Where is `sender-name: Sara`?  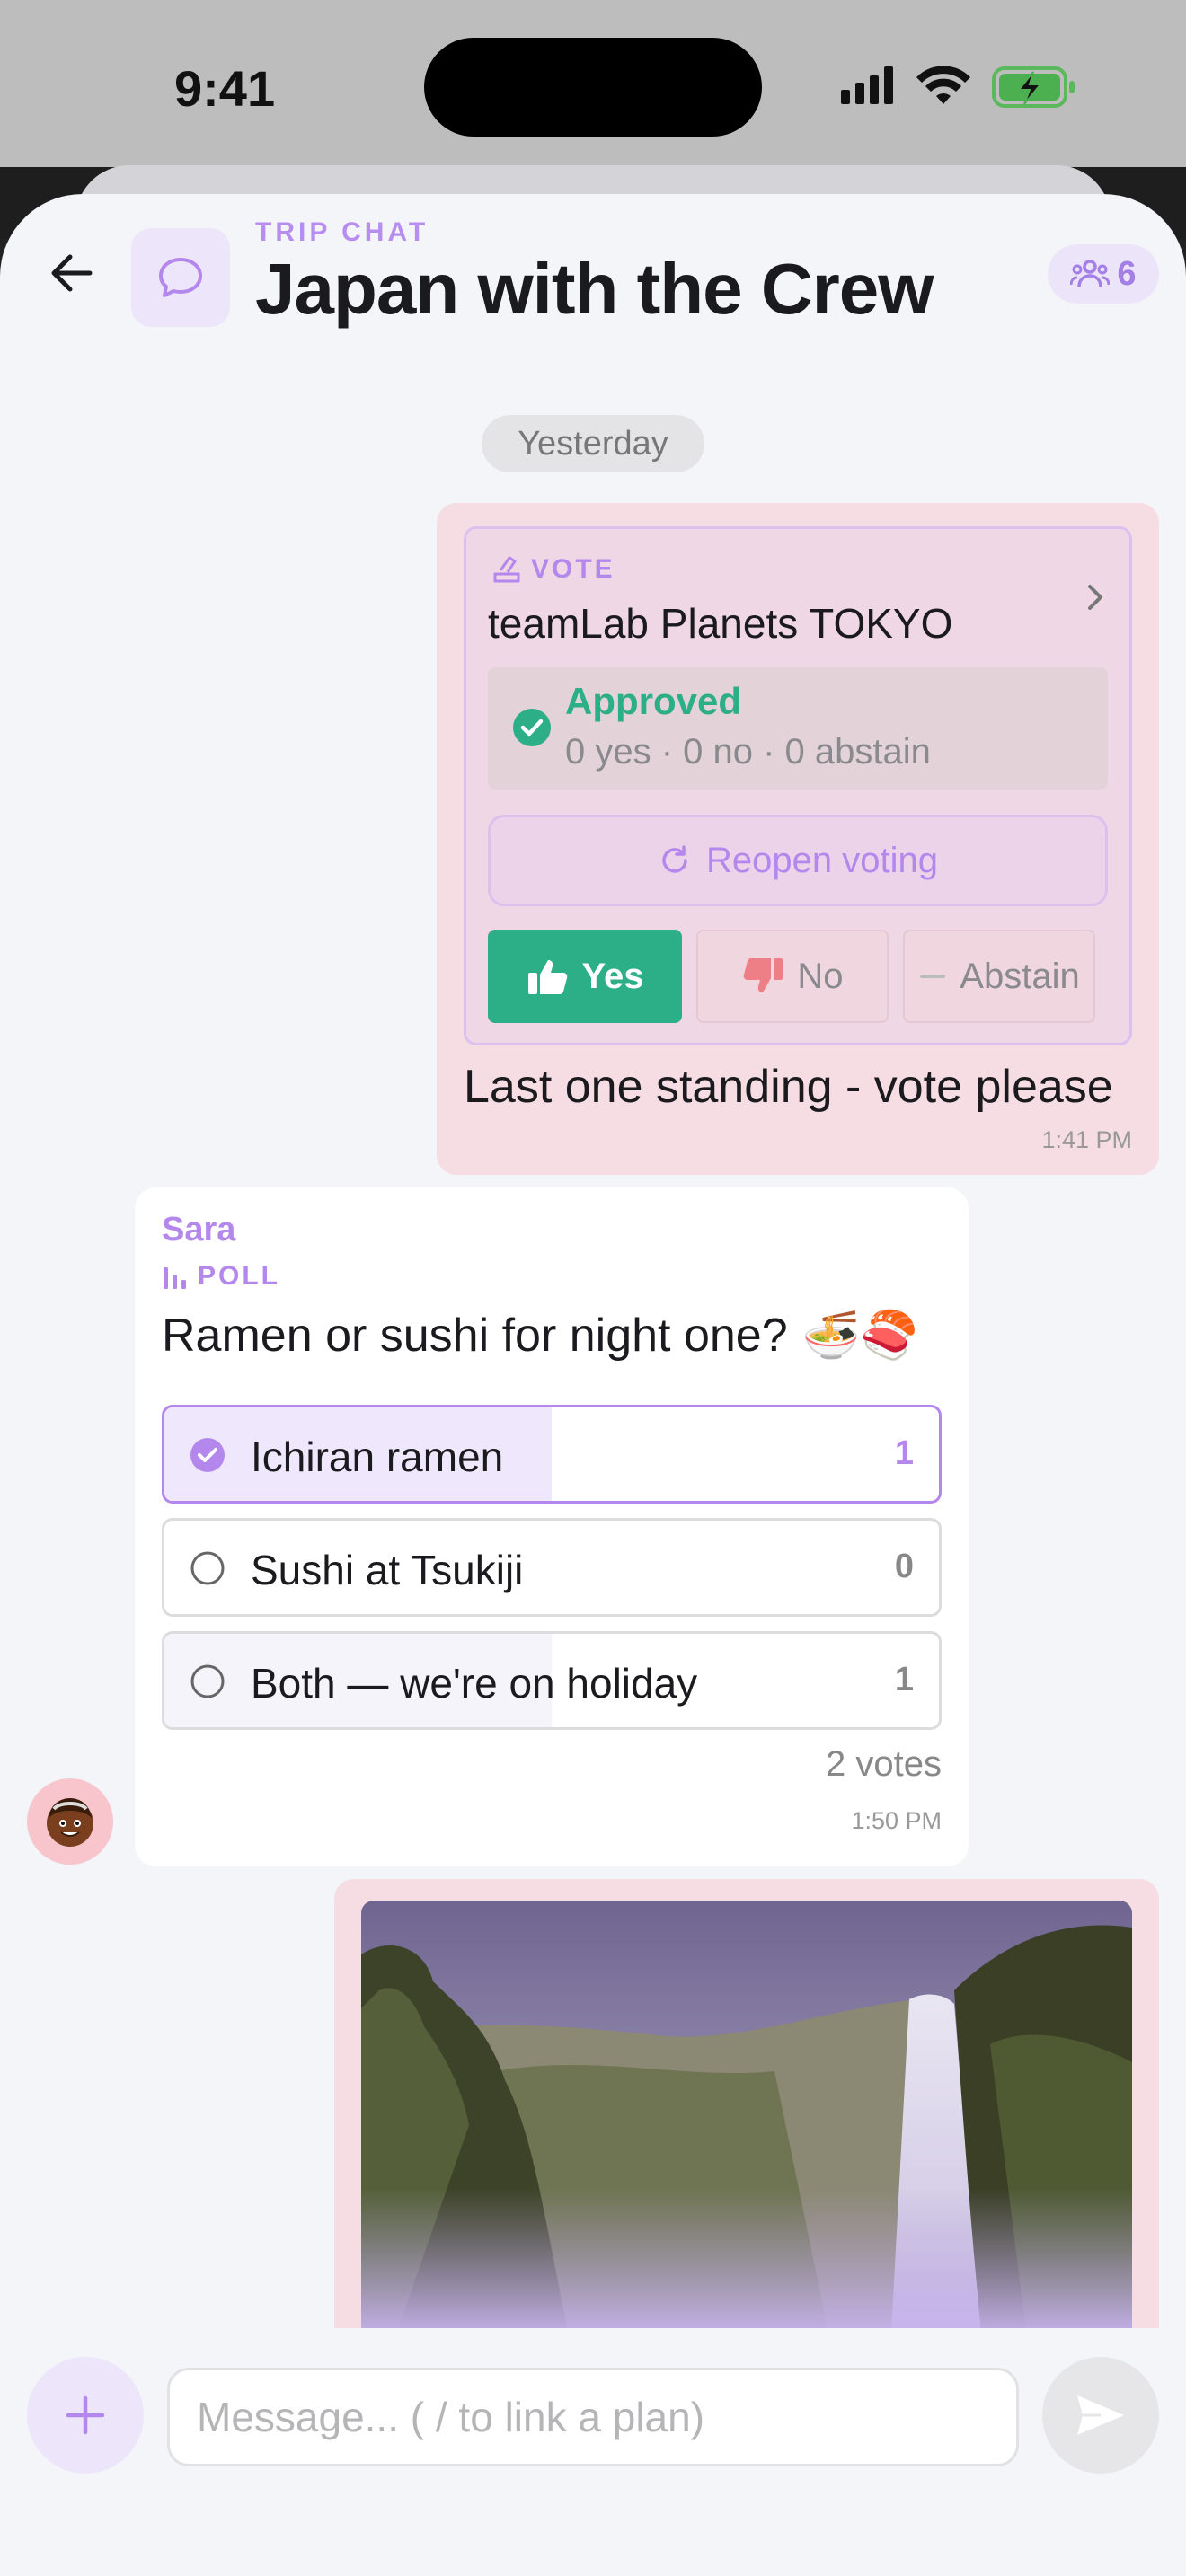
sender-name: Sara is located at coordinates (199, 1229).